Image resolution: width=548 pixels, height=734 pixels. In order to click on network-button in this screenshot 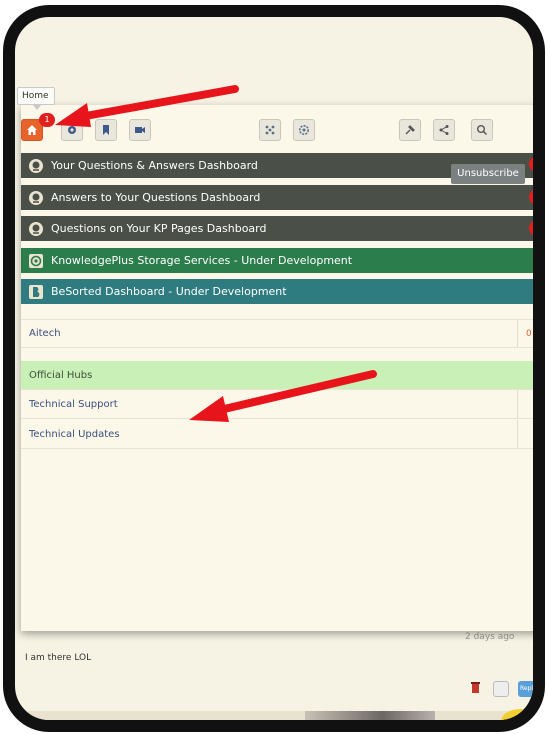, I will do `click(270, 130)`.